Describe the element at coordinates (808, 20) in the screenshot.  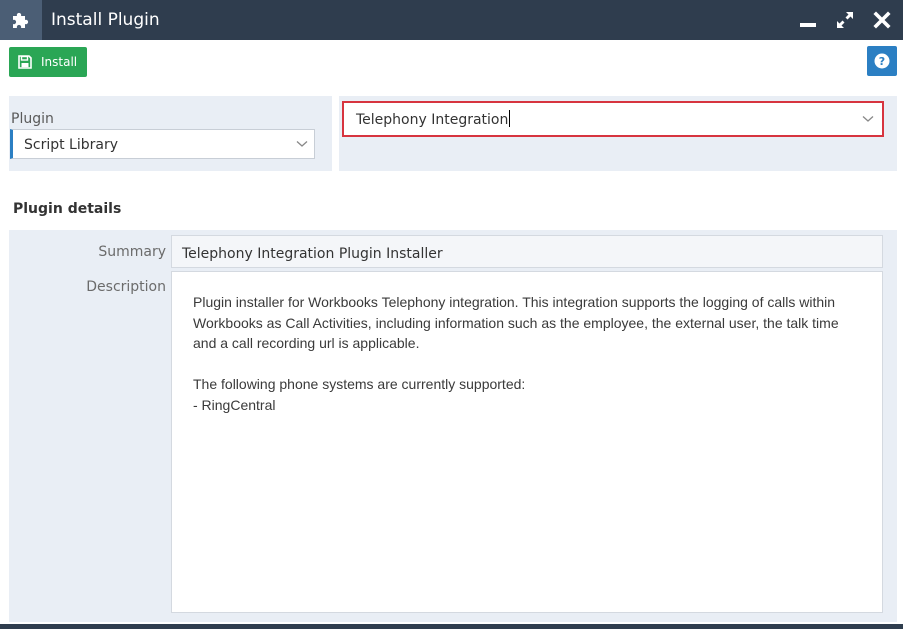
I see `minimize-icon` at that location.